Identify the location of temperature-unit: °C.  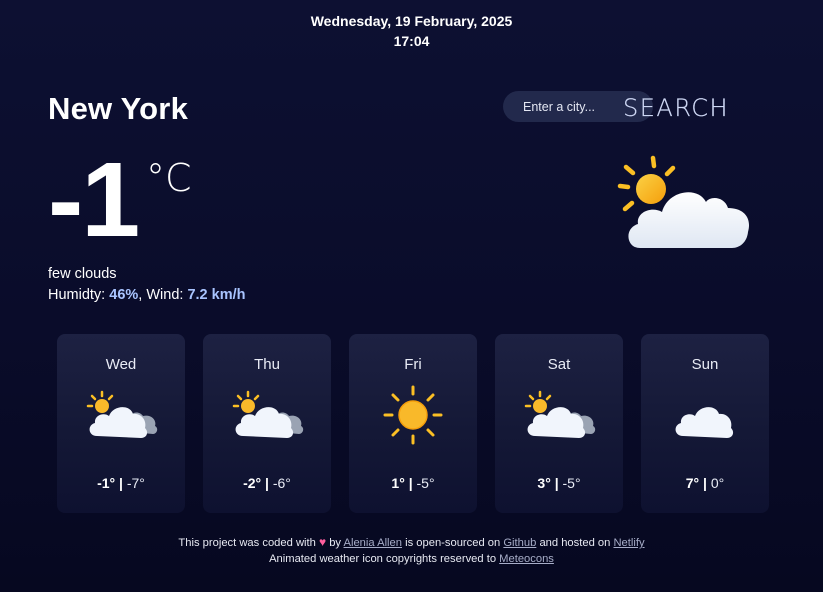
(169, 178).